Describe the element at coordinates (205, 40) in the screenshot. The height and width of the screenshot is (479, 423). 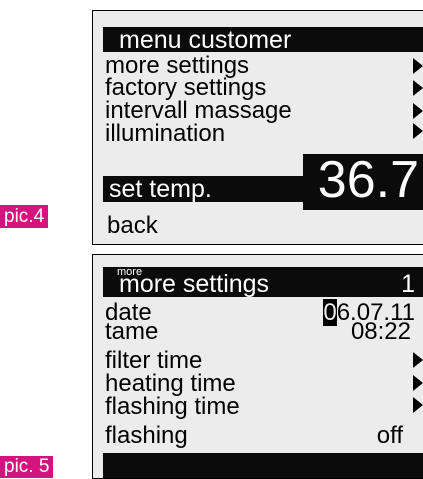
I see `menu-title: menu customer` at that location.